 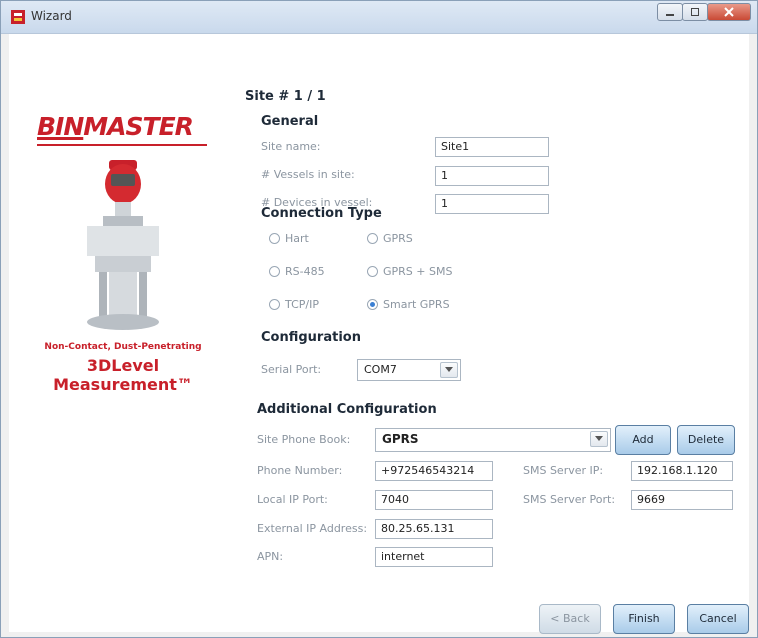 What do you see at coordinates (321, 213) in the screenshot?
I see `connection-type-title: Connection Type` at bounding box center [321, 213].